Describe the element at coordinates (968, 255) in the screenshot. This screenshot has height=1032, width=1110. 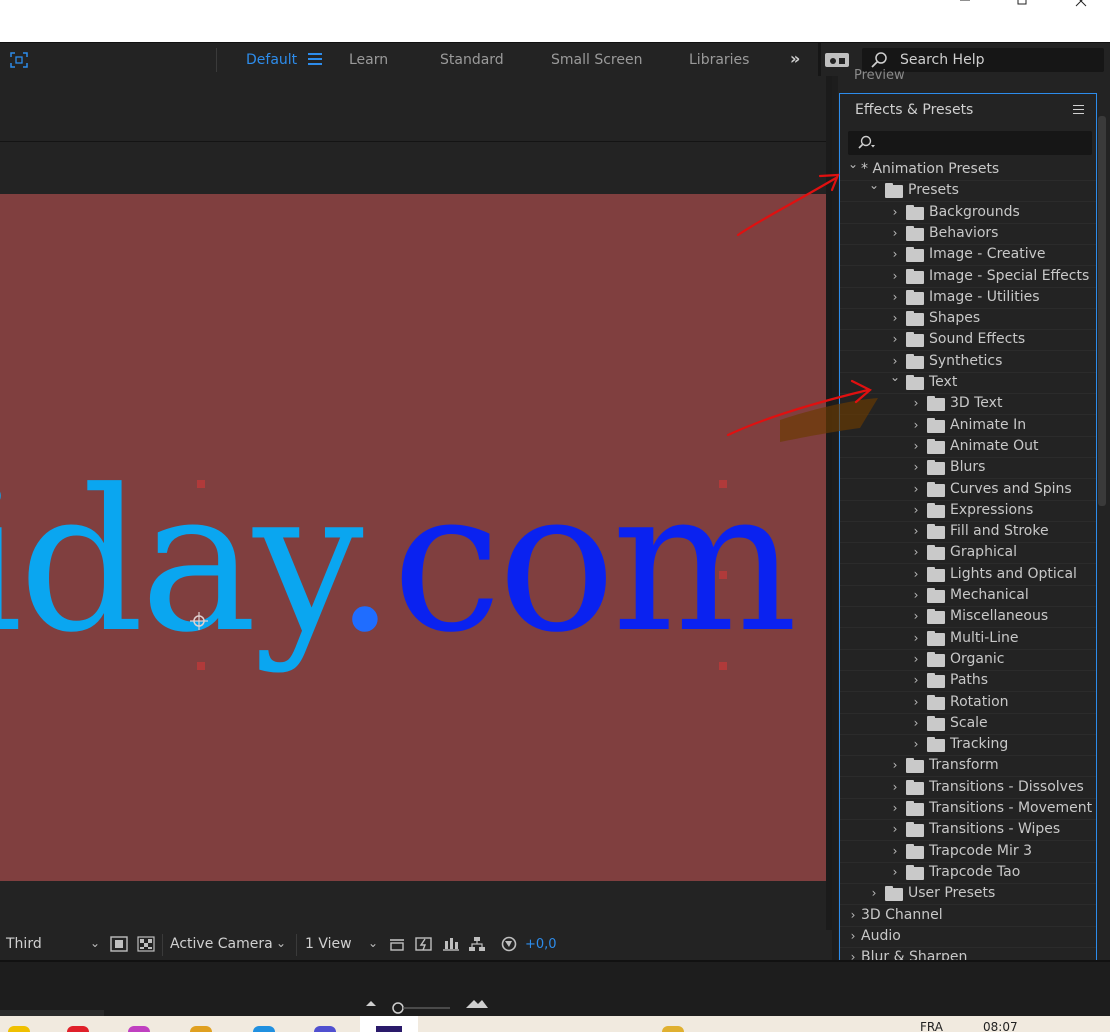
I see `effects-tree-item: › Image - Creative` at that location.